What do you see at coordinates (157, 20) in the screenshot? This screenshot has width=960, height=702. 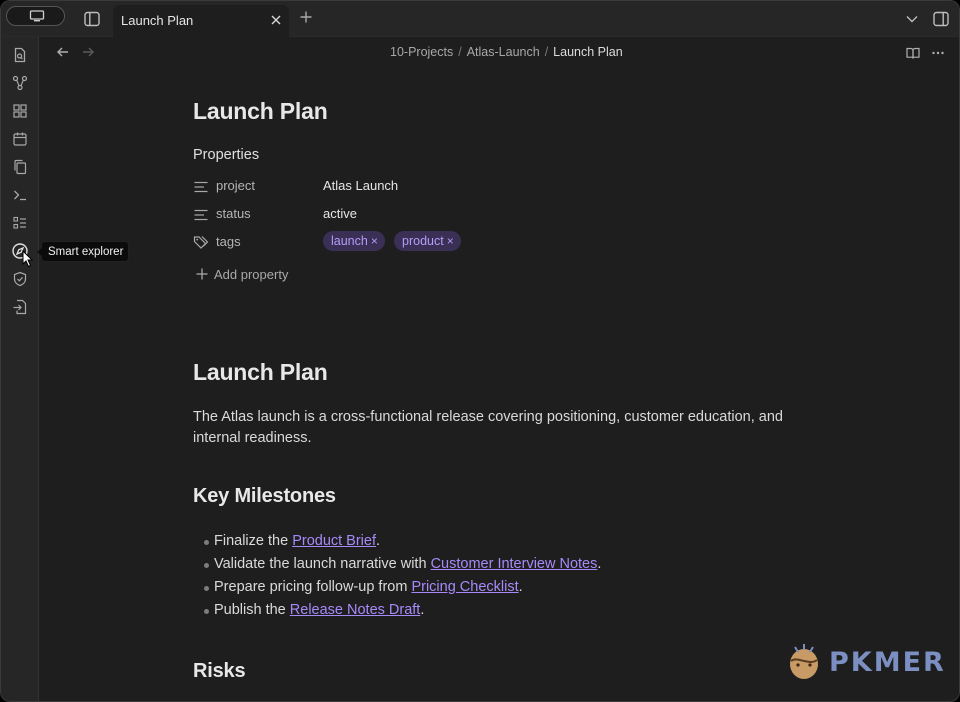 I see `tab-title: Launch Plan` at bounding box center [157, 20].